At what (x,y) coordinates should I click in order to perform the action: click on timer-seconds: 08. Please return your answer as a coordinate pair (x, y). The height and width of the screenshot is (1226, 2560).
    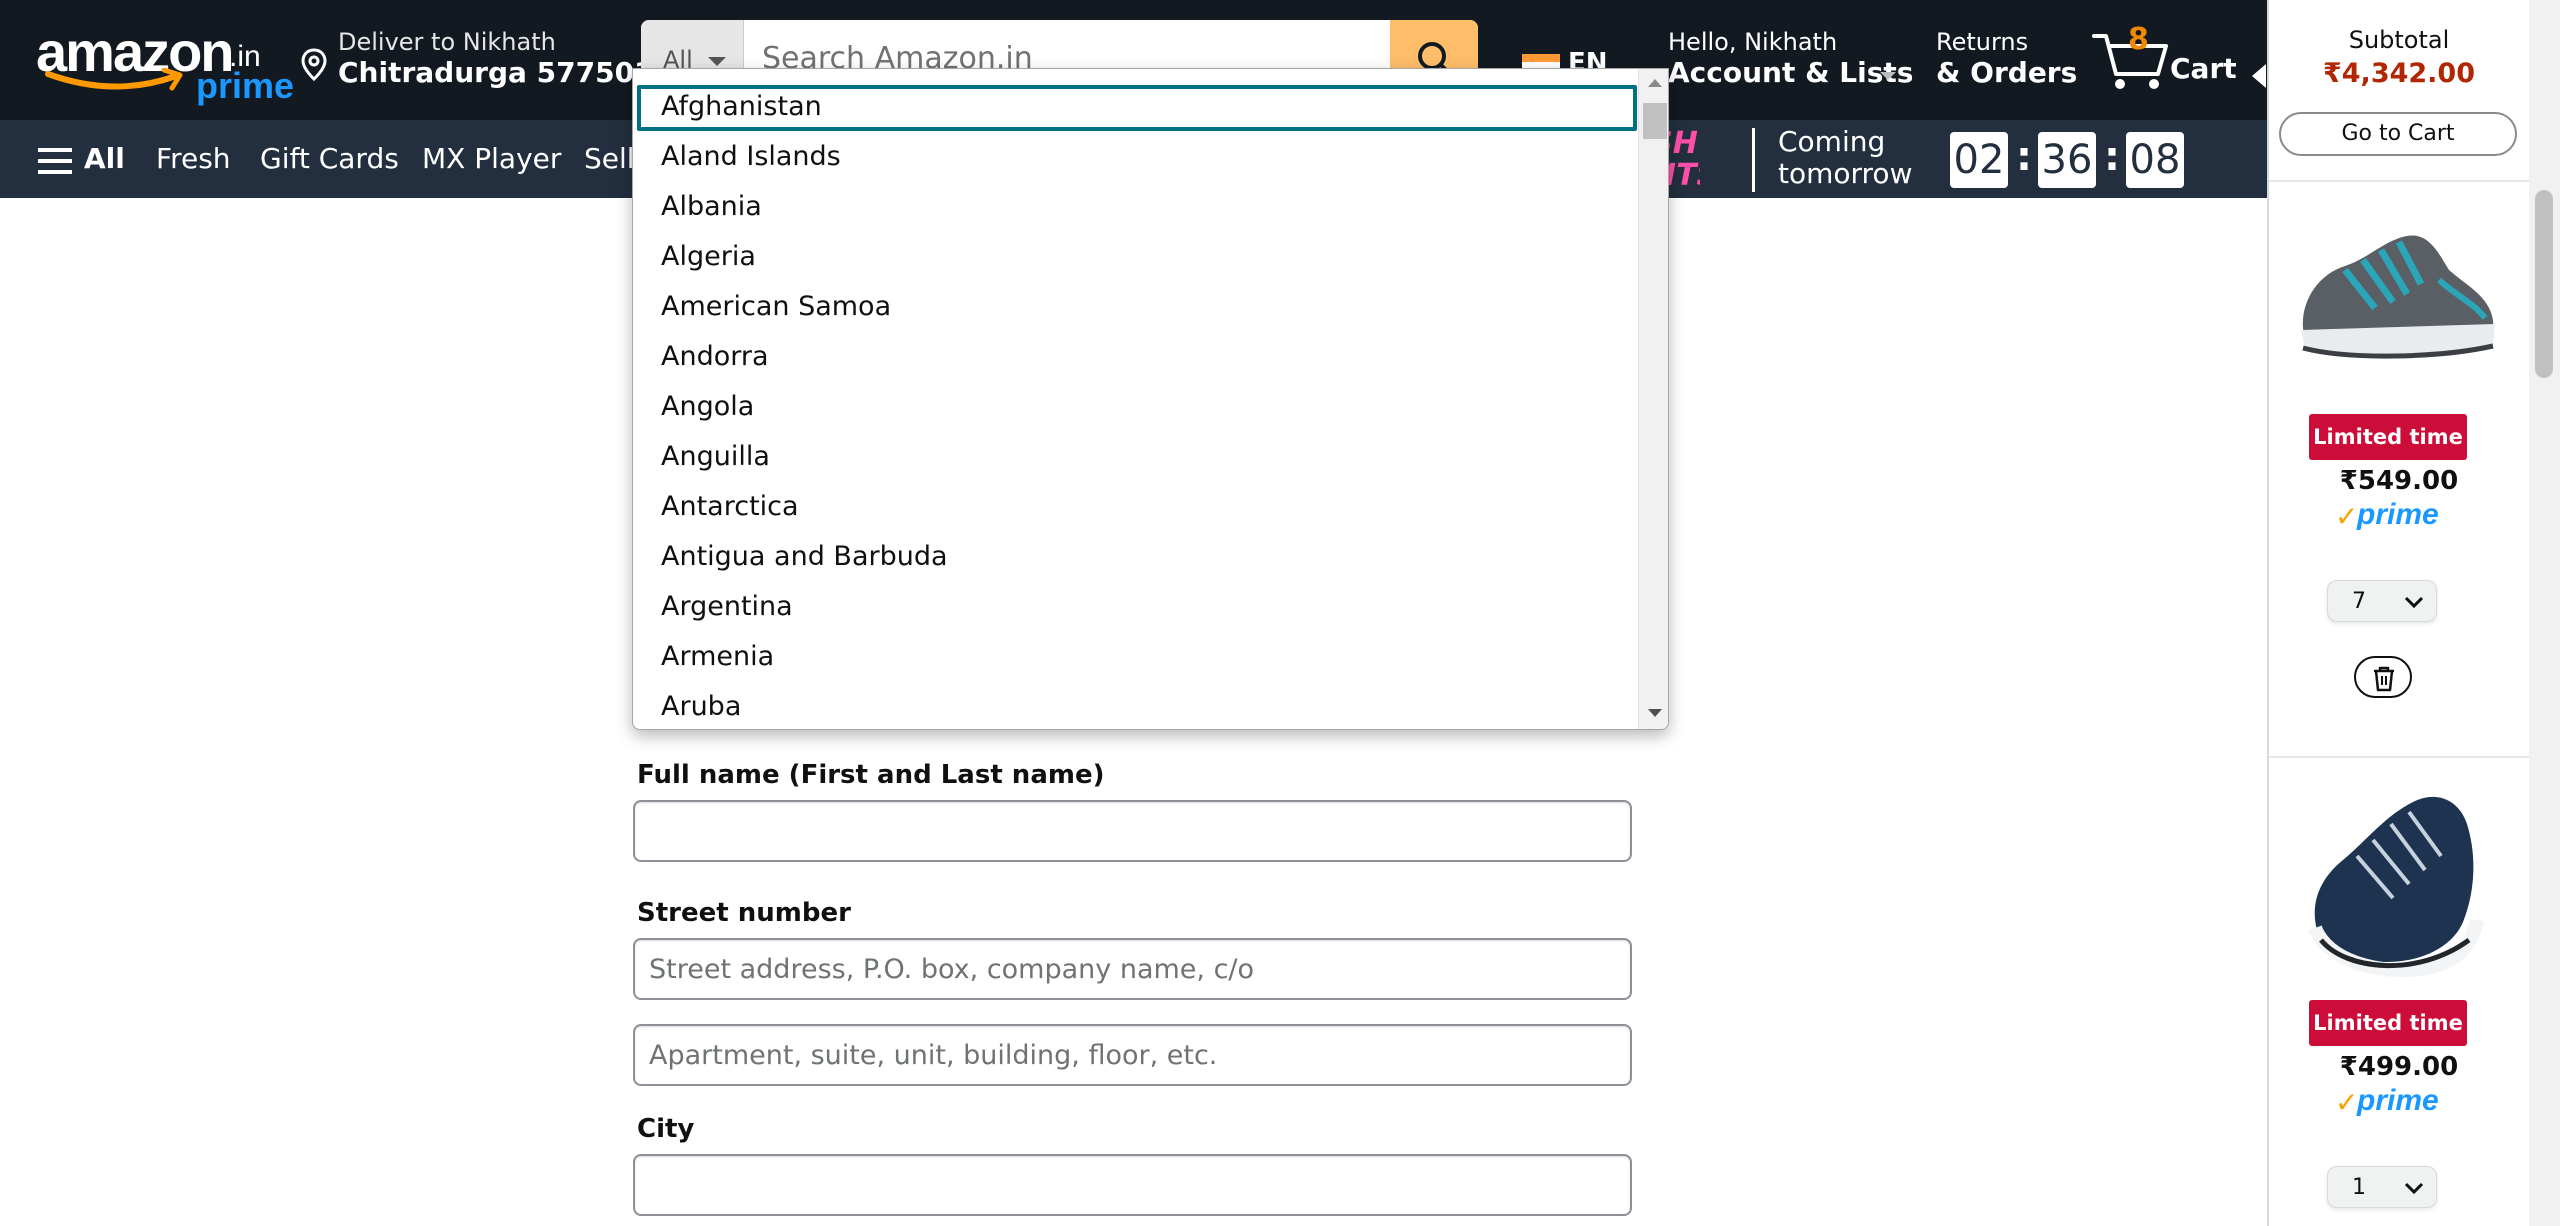
    Looking at the image, I should click on (2155, 160).